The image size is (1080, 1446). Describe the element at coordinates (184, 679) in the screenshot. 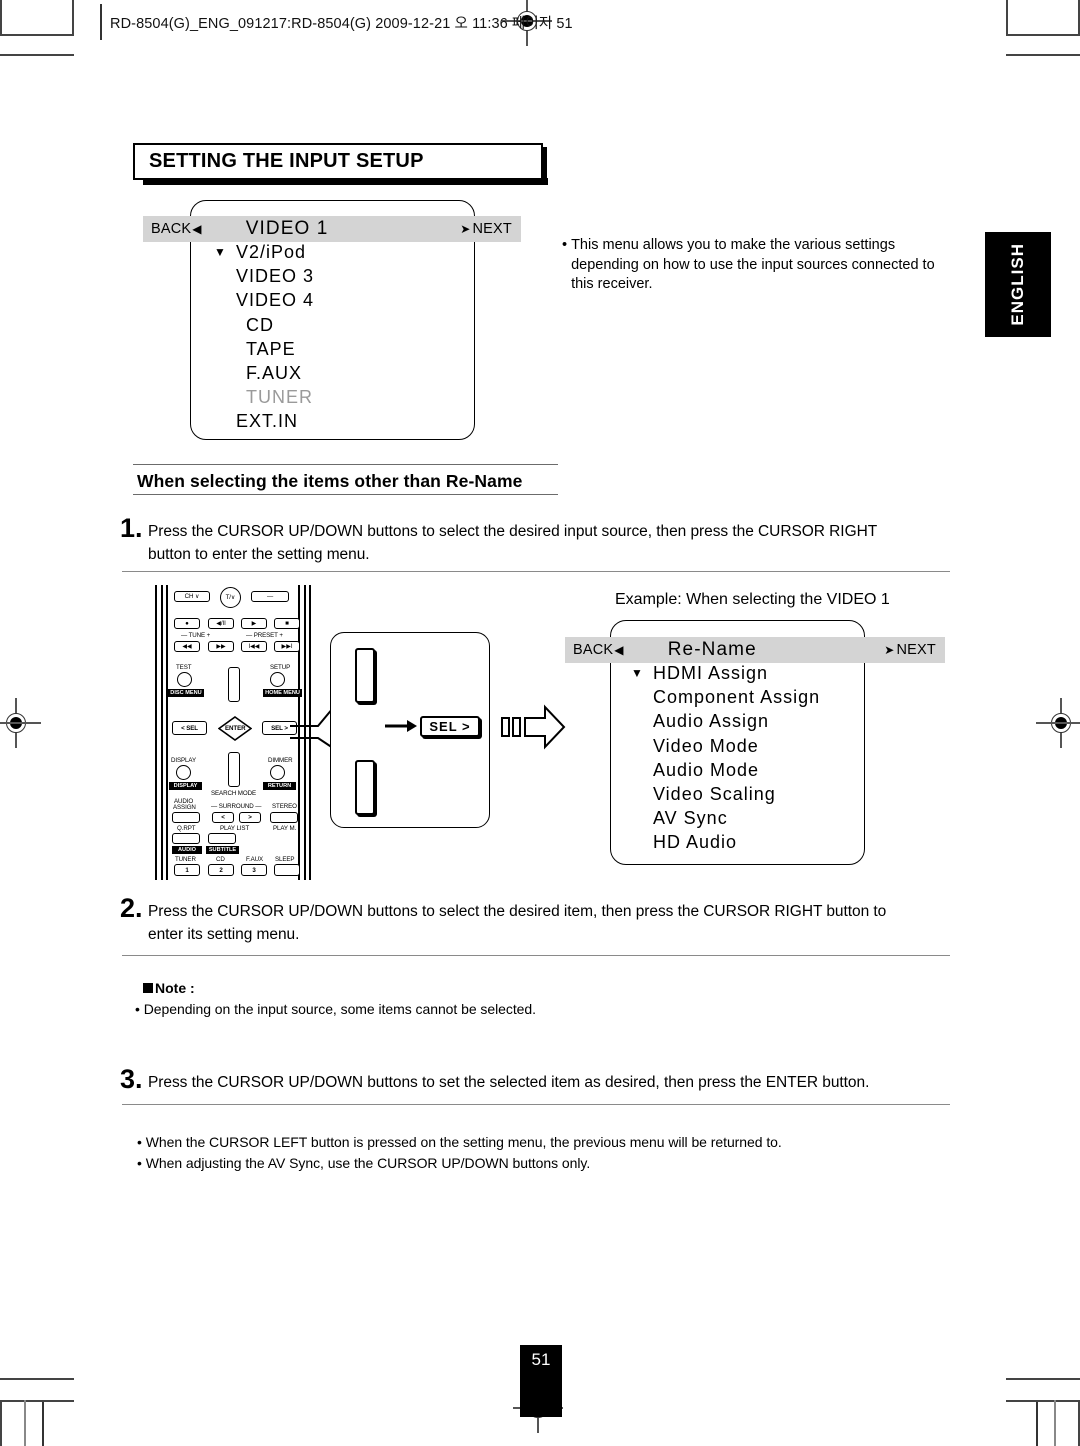

I see `remote-key-test` at that location.